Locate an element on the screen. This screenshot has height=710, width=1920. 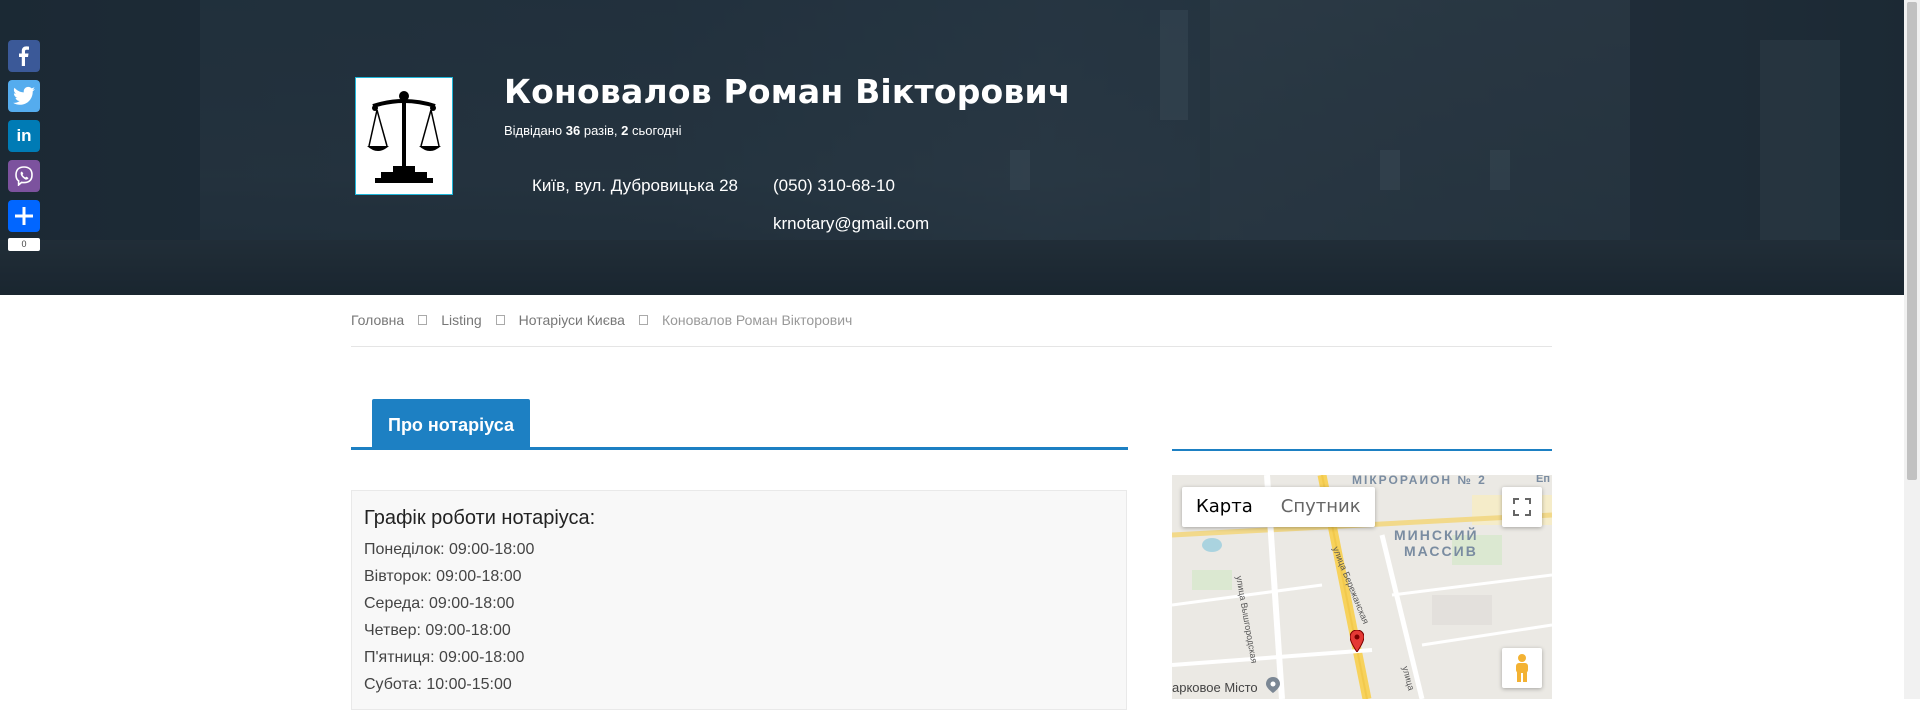
linkedin-share-button: in is located at coordinates (24, 136).